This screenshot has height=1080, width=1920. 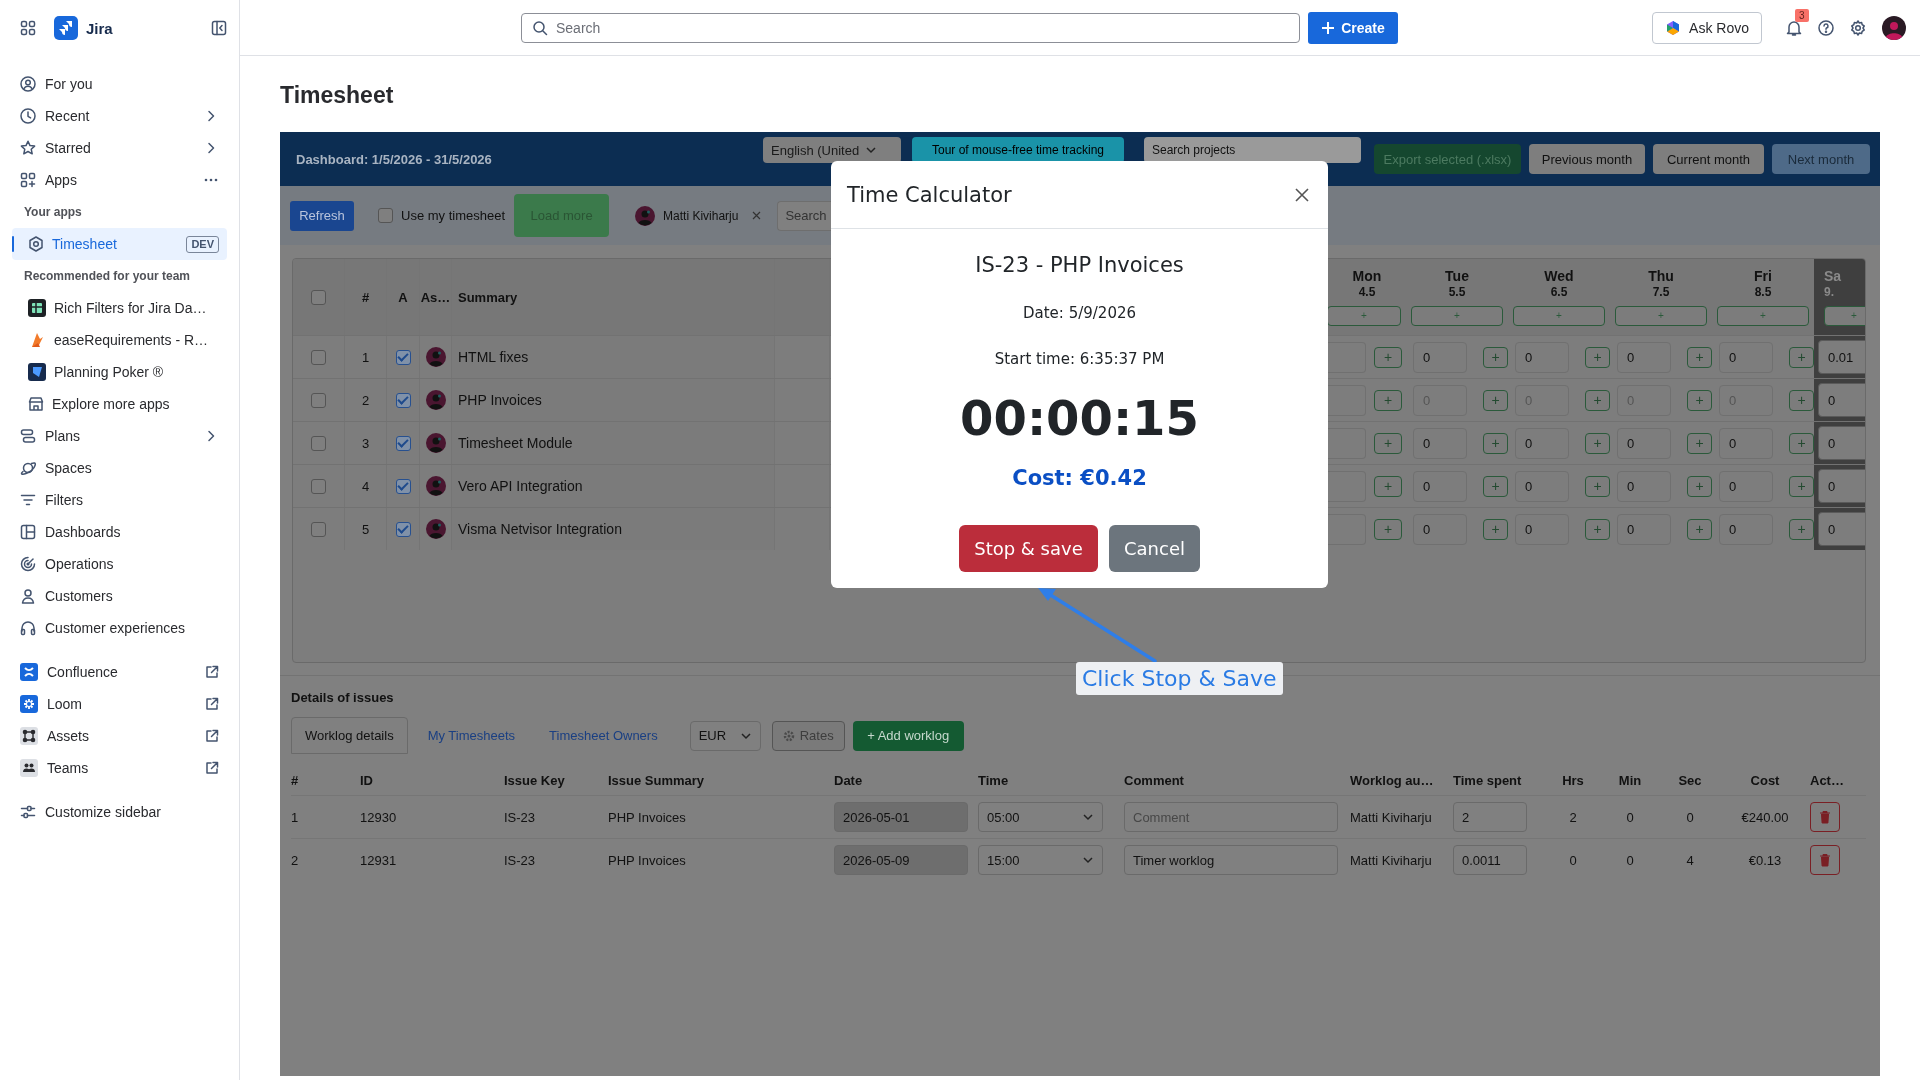 I want to click on time-select: 05:00, so click(x=1040, y=817).